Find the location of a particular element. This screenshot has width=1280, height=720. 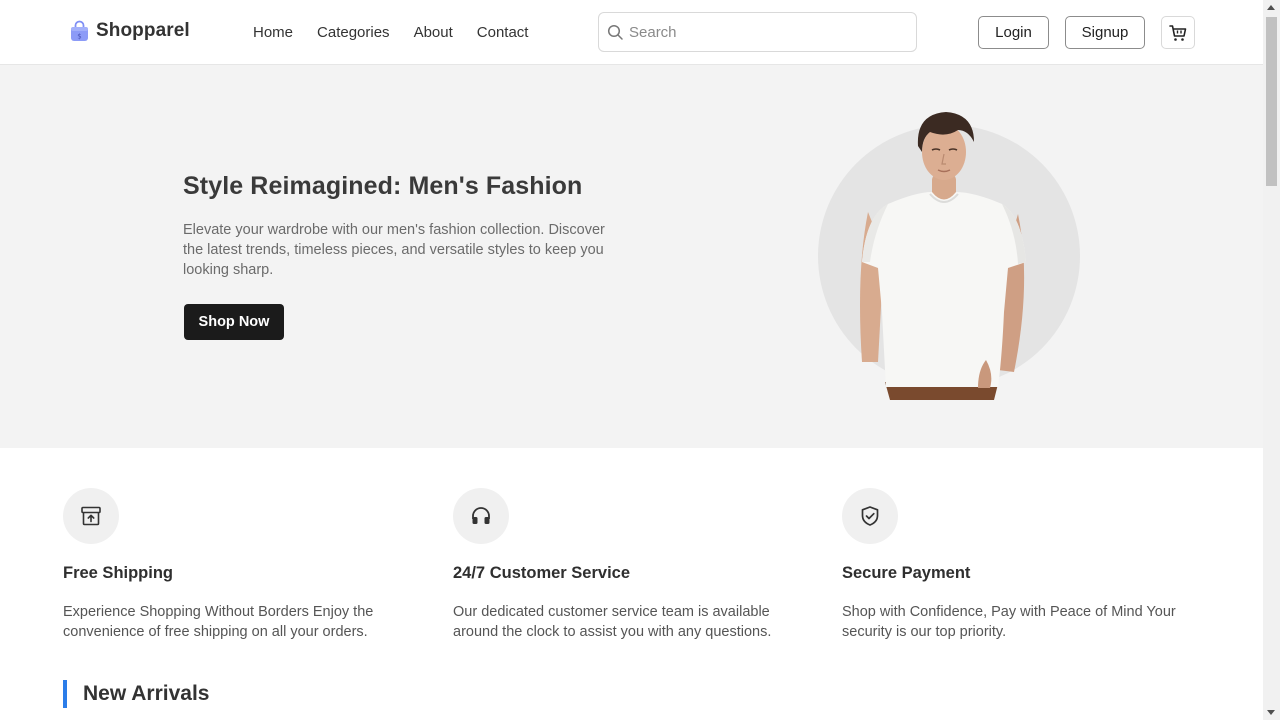

feature-title: Secure Payment is located at coordinates (906, 573).